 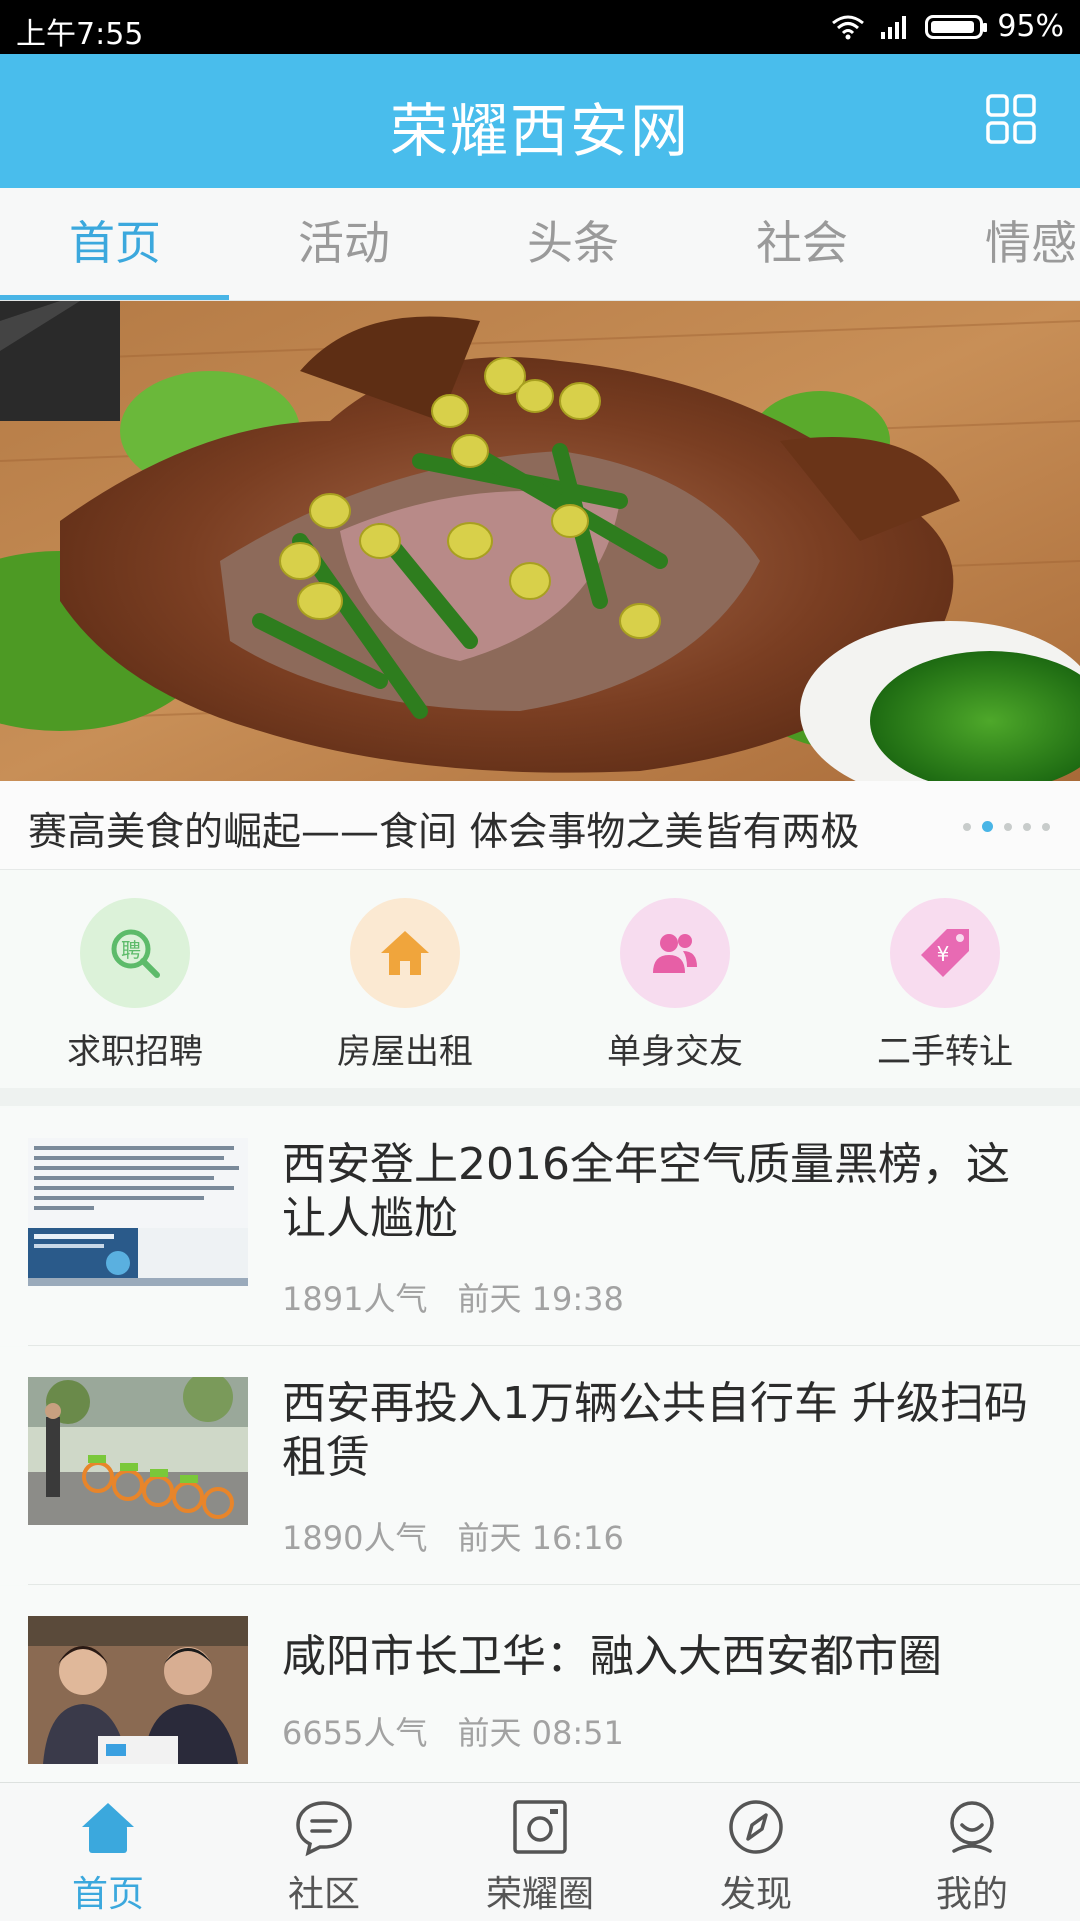 I want to click on quick-link-secondhand: ¥ 二手转让, so click(x=945, y=985).